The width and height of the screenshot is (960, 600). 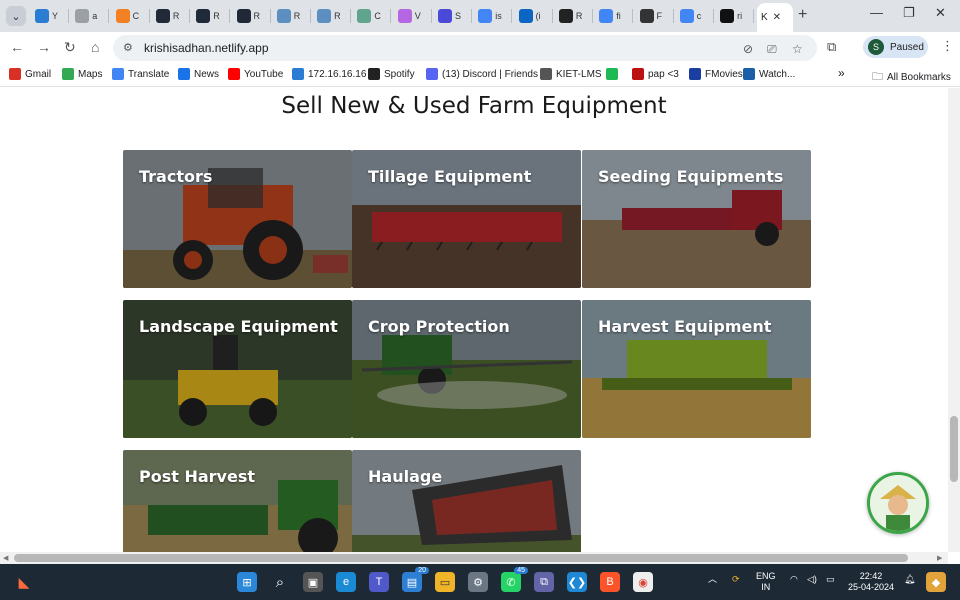 What do you see at coordinates (936, 582) in the screenshot?
I see `copilot-icon: ◆` at bounding box center [936, 582].